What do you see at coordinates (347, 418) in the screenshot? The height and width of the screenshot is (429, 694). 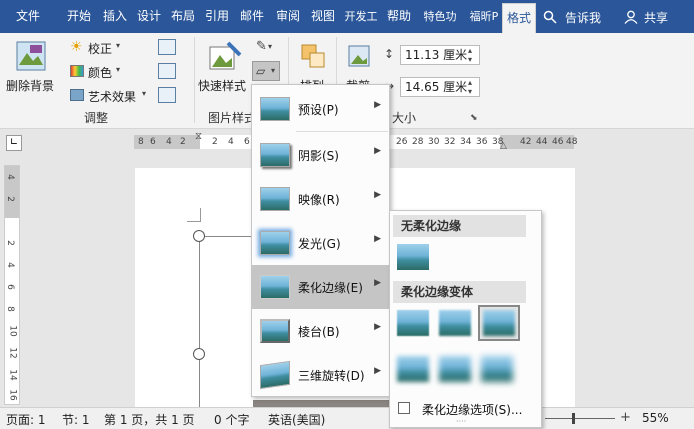 I see `status-bar: 页面: 1 节: 1 第 1 页，共 1 页 0 个字 英语(美国) + 55%` at bounding box center [347, 418].